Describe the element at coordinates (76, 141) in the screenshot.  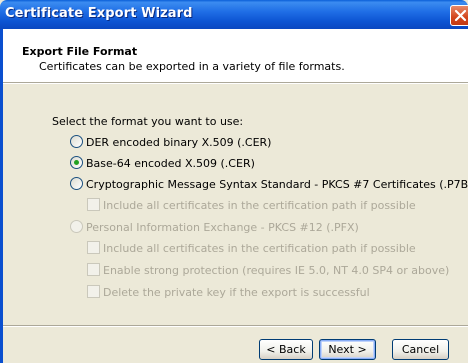
I see `radio-der-cer` at that location.